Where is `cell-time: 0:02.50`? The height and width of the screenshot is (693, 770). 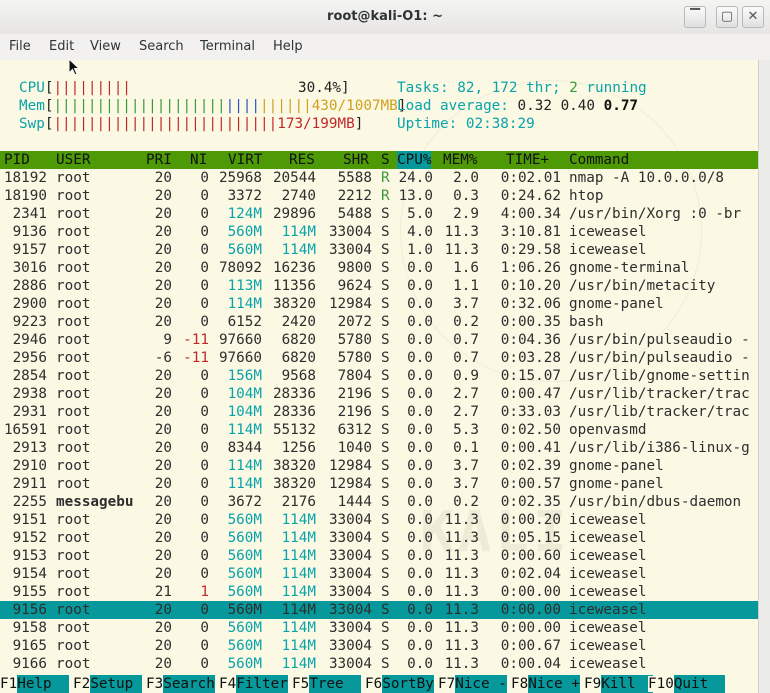 cell-time: 0:02.50 is located at coordinates (530, 430).